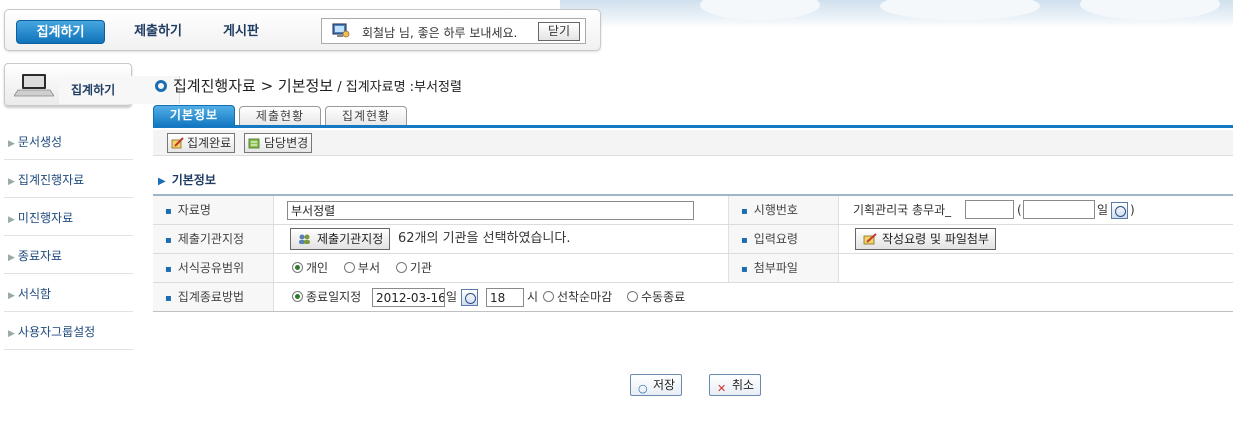 The height and width of the screenshot is (426, 1233). I want to click on page-subtitle: / 집계자료명 :부서정렬, so click(397, 87).